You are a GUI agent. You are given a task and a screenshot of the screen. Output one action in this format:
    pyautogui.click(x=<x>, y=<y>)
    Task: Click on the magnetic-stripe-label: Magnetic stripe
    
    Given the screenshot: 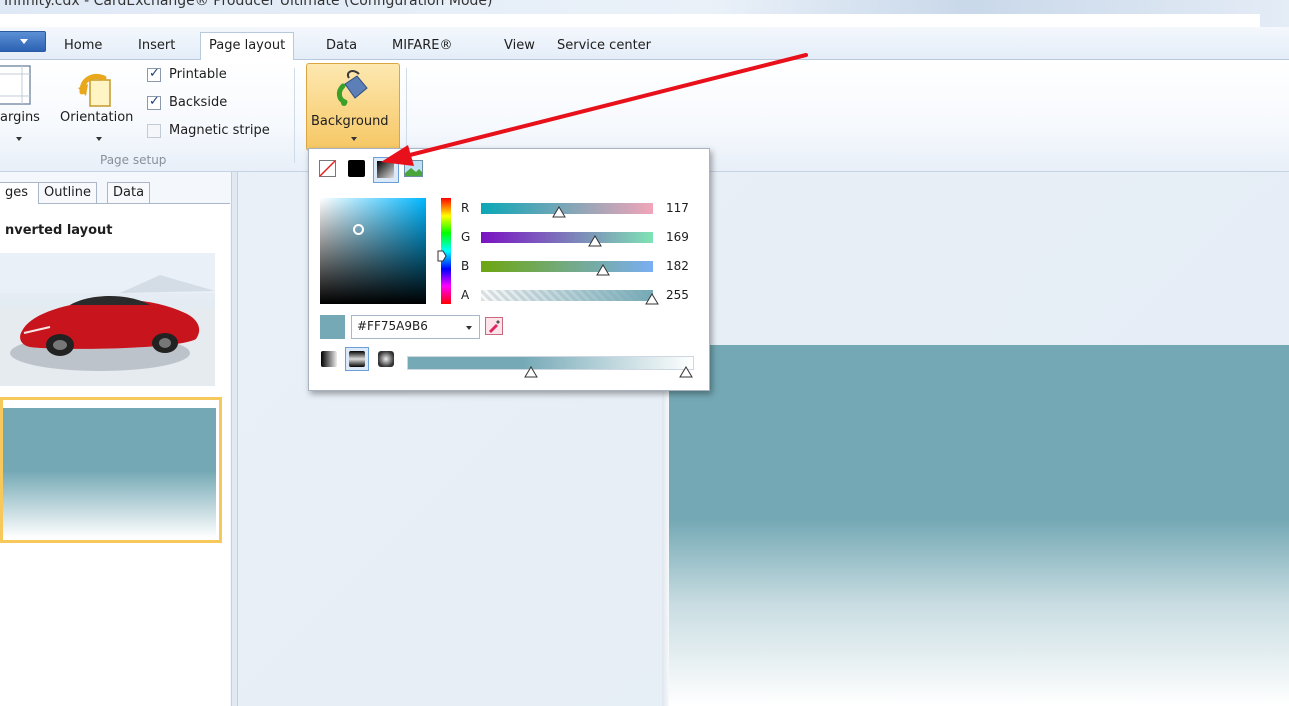 What is the action you would take?
    pyautogui.click(x=219, y=130)
    